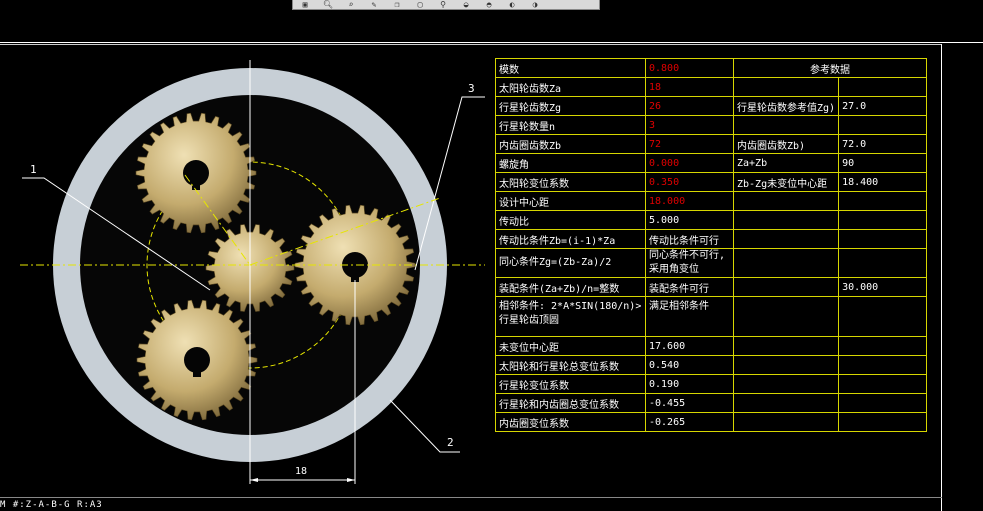 This screenshot has width=983, height=511. I want to click on dimension-arrow-left, so click(254, 480).